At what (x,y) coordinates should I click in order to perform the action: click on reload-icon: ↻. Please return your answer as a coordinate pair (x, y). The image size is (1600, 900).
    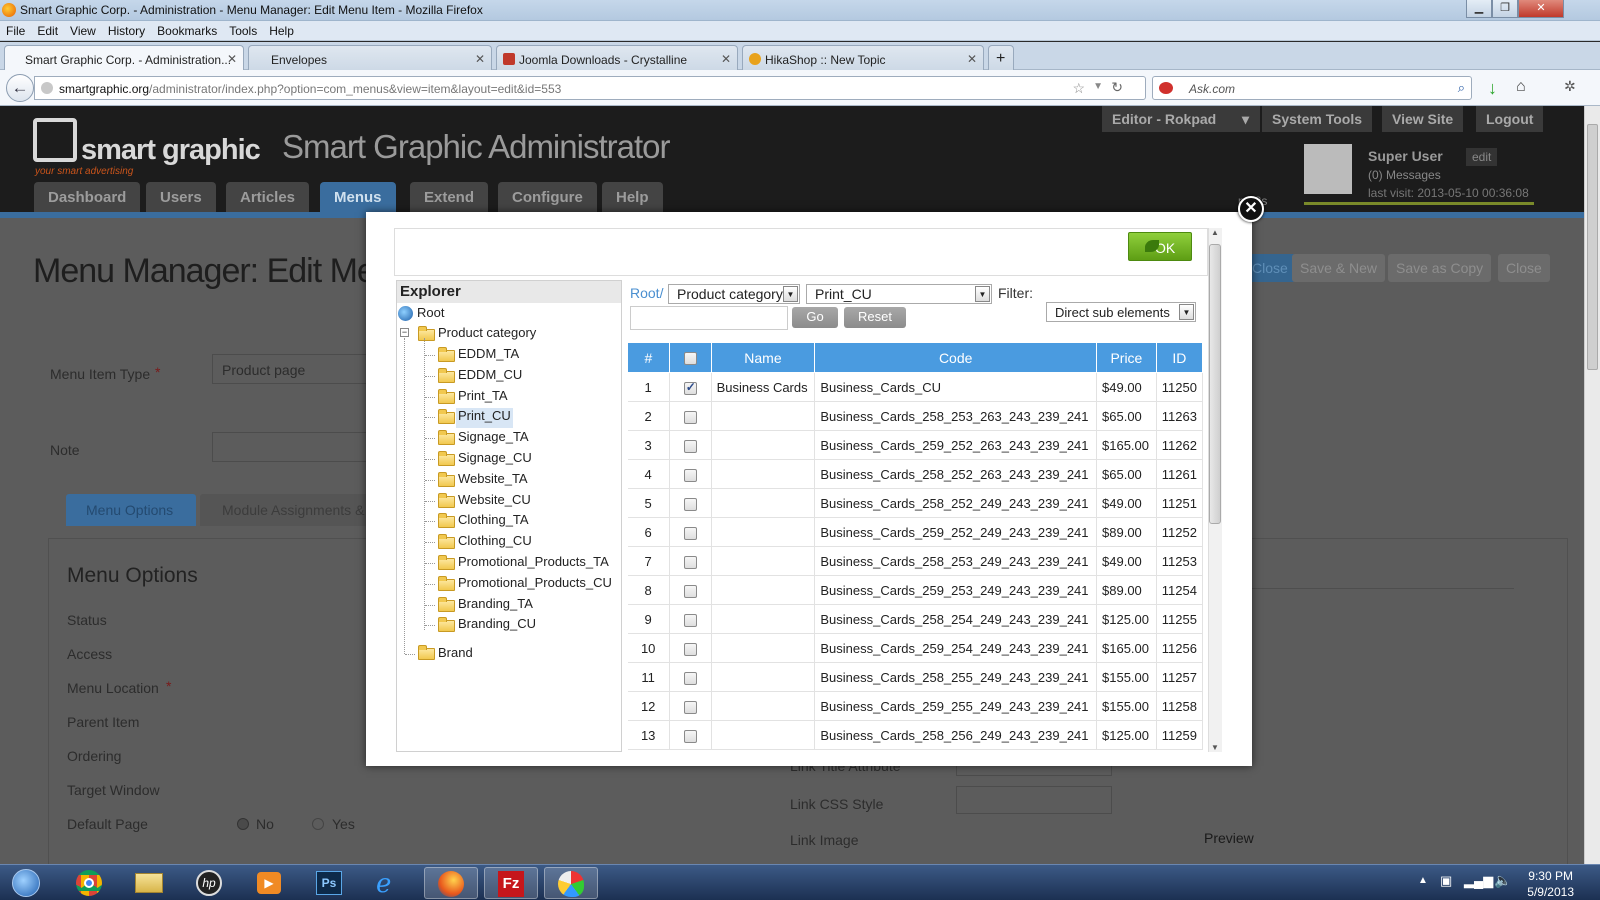
    Looking at the image, I should click on (1117, 87).